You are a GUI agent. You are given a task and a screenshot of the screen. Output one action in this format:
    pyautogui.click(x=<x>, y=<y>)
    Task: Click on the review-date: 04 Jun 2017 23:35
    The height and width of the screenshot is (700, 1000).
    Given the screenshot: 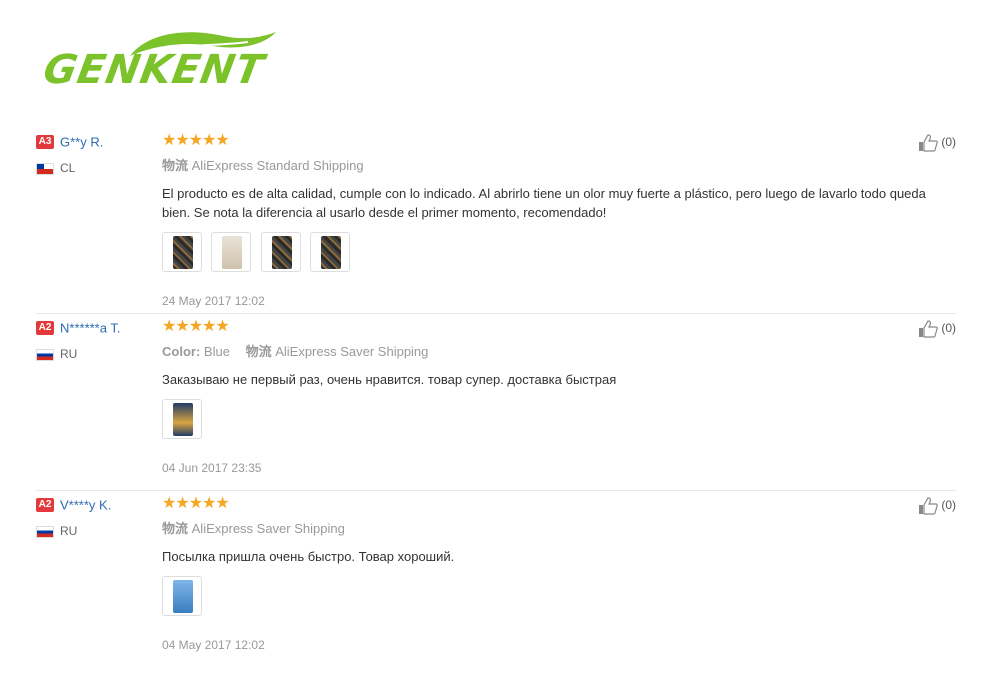 What is the action you would take?
    pyautogui.click(x=212, y=468)
    